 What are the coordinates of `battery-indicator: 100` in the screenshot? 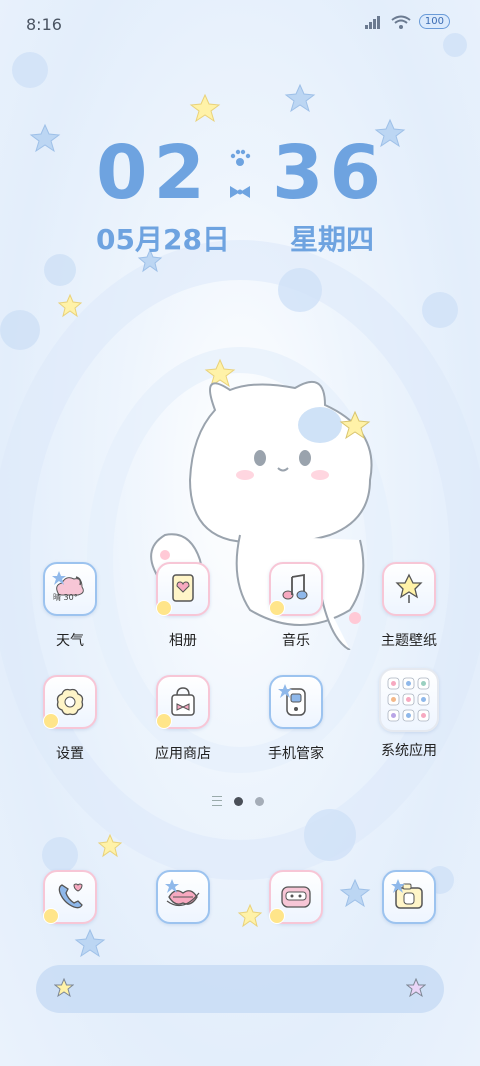 It's located at (434, 21).